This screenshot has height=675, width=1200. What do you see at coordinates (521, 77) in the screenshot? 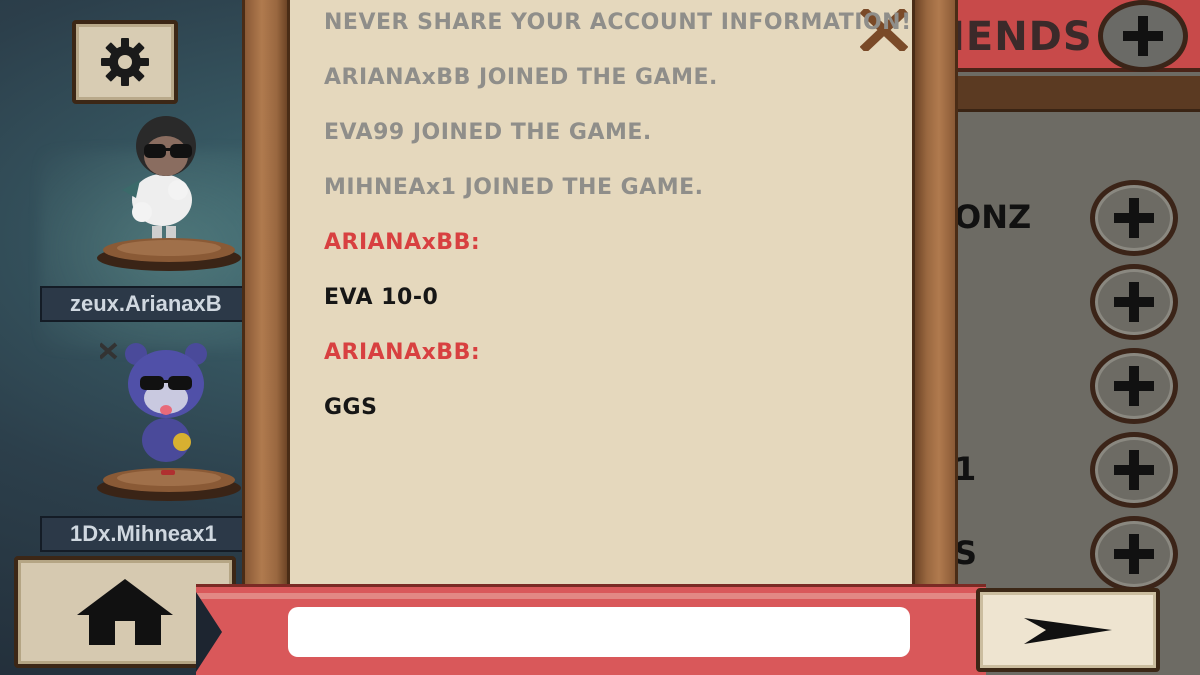
I see `chat-system-message: ARIANAxBB JOINED THE GAME.` at bounding box center [521, 77].